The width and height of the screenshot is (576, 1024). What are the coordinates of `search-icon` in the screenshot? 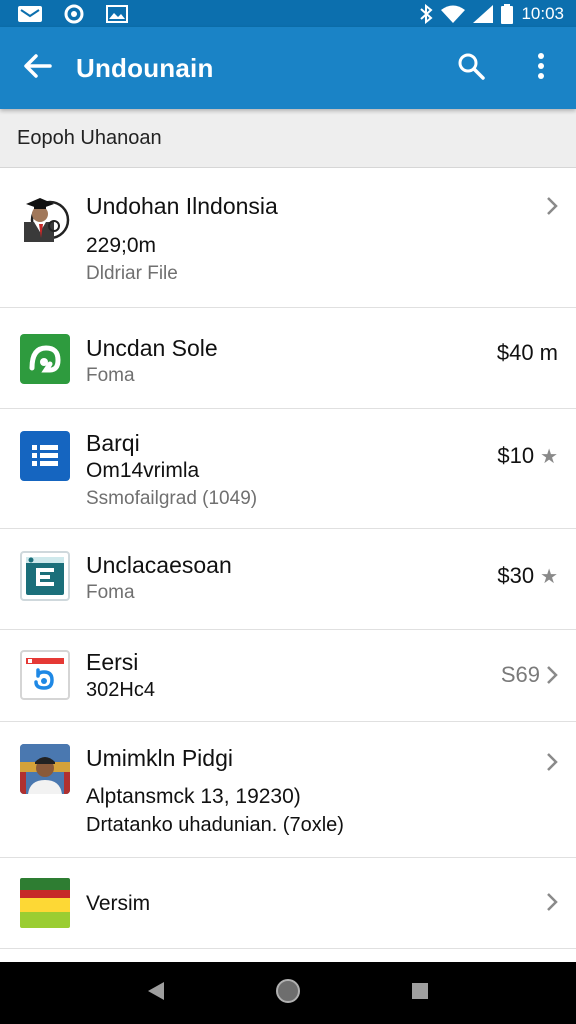 It's located at (471, 68).